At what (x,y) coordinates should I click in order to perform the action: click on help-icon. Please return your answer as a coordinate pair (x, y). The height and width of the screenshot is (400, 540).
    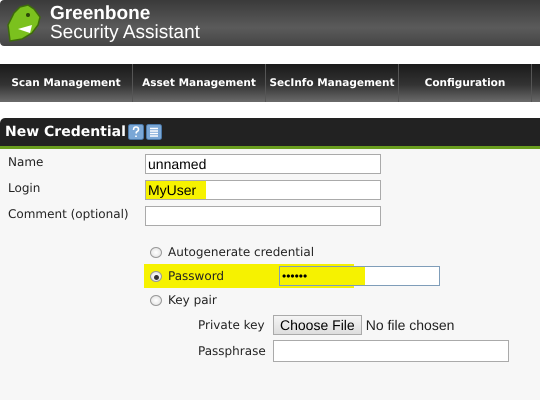
    Looking at the image, I should click on (136, 132).